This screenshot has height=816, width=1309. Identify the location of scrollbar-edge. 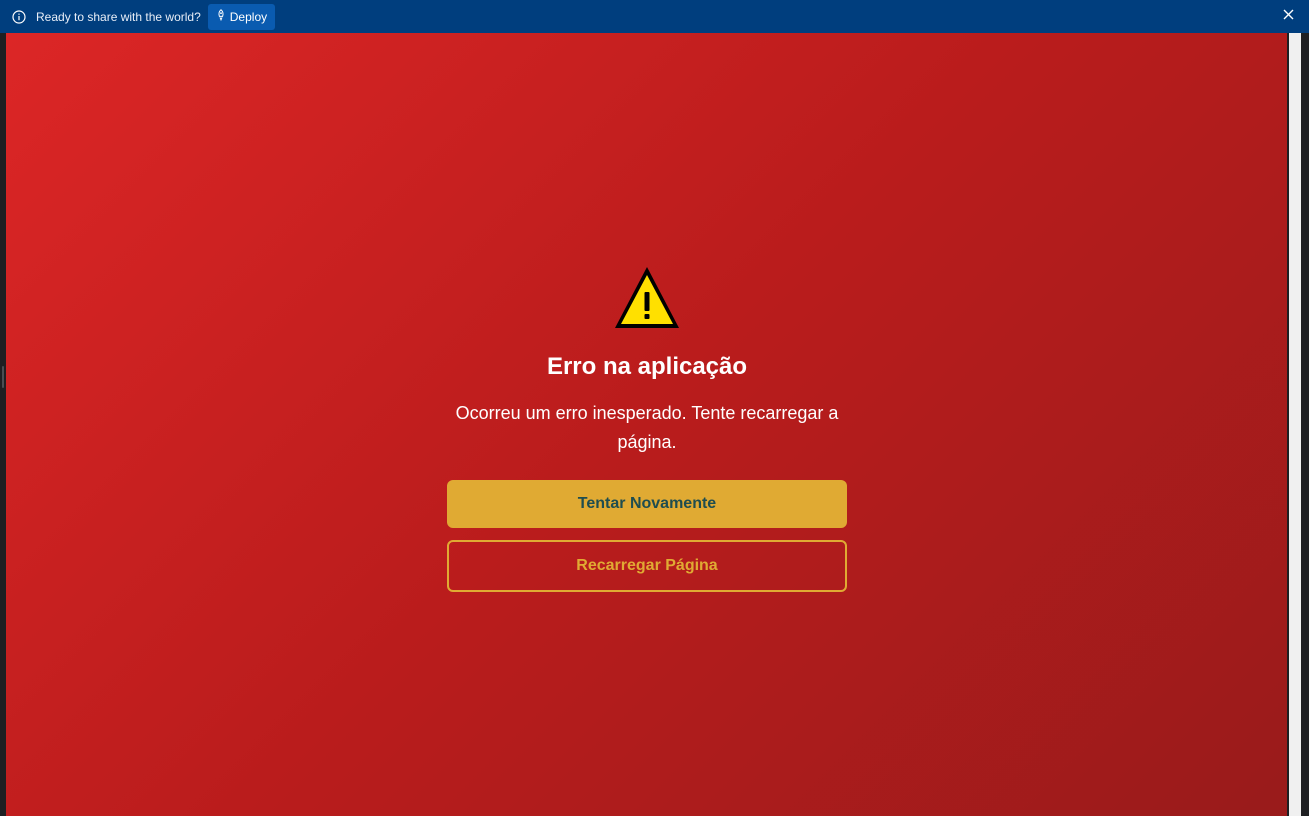
(1305, 424).